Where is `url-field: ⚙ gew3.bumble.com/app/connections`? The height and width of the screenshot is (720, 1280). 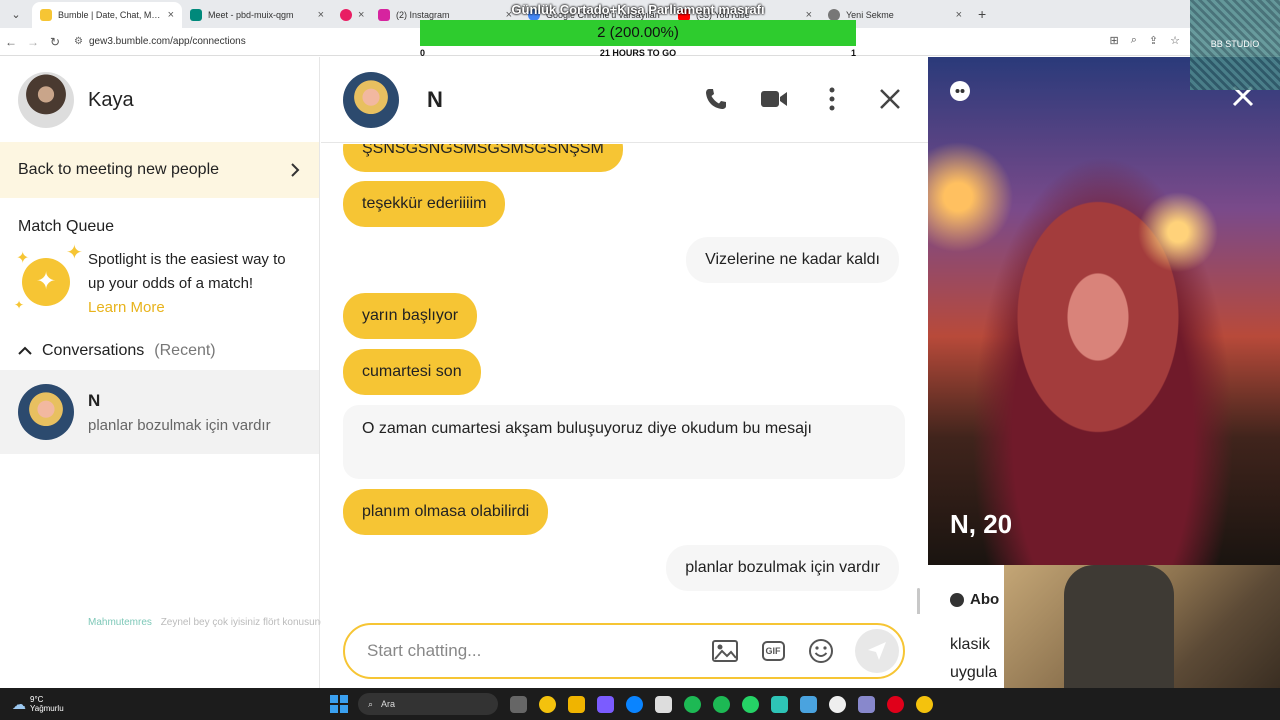
url-field: ⚙ gew3.bumble.com/app/connections is located at coordinates (160, 41).